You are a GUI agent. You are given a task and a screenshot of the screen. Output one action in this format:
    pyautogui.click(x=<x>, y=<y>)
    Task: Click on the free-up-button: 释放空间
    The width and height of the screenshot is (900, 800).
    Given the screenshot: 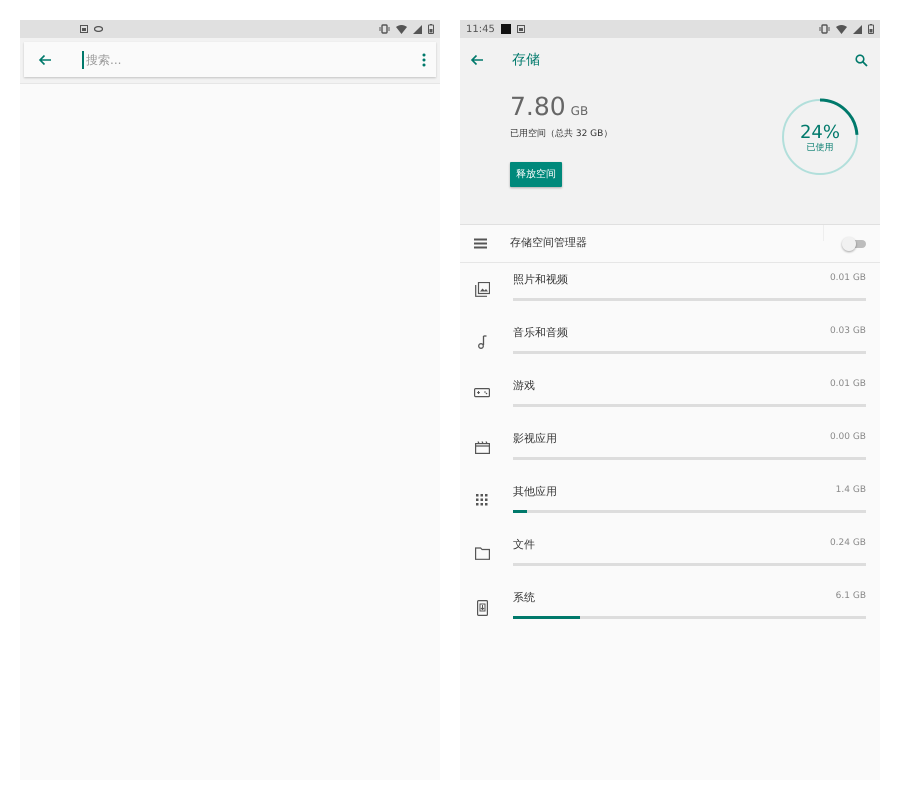 What is the action you would take?
    pyautogui.click(x=536, y=174)
    